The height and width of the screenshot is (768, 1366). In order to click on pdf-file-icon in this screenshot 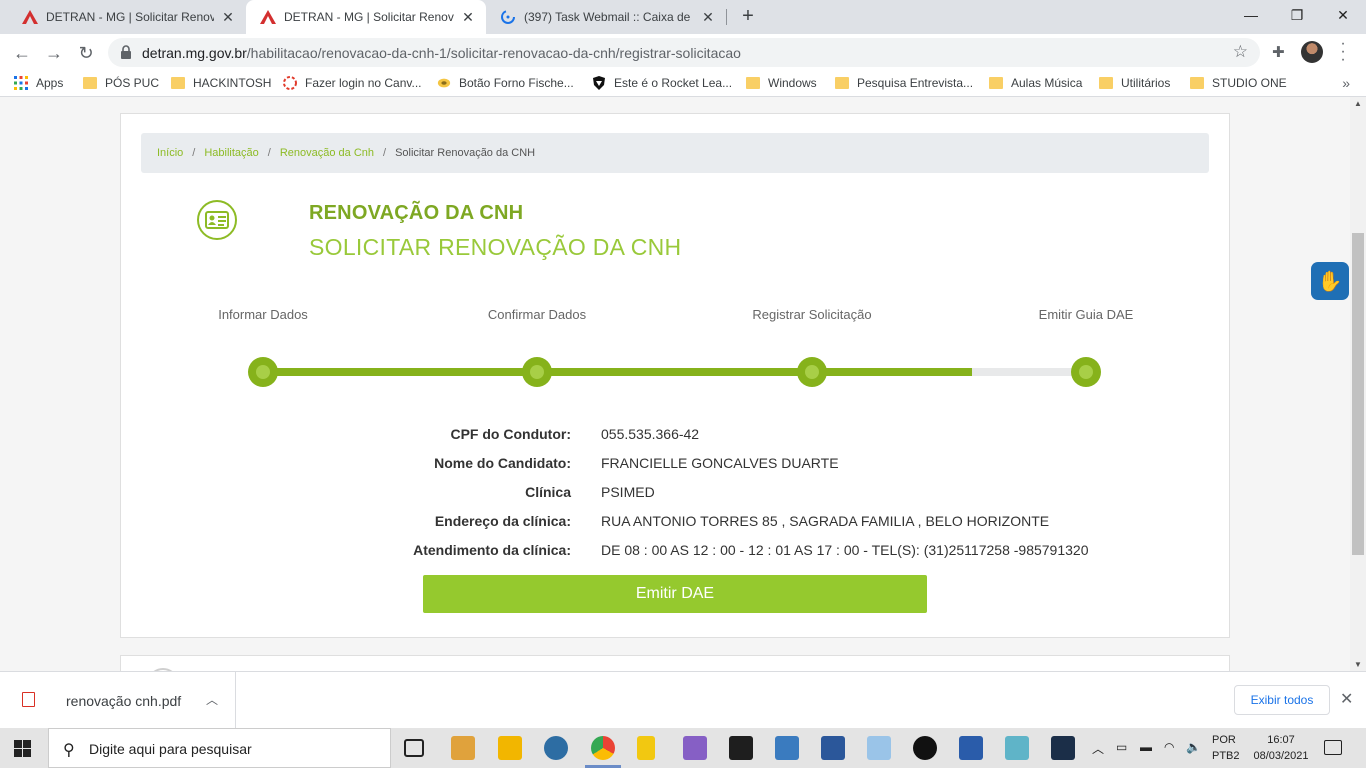, I will do `click(28, 699)`.